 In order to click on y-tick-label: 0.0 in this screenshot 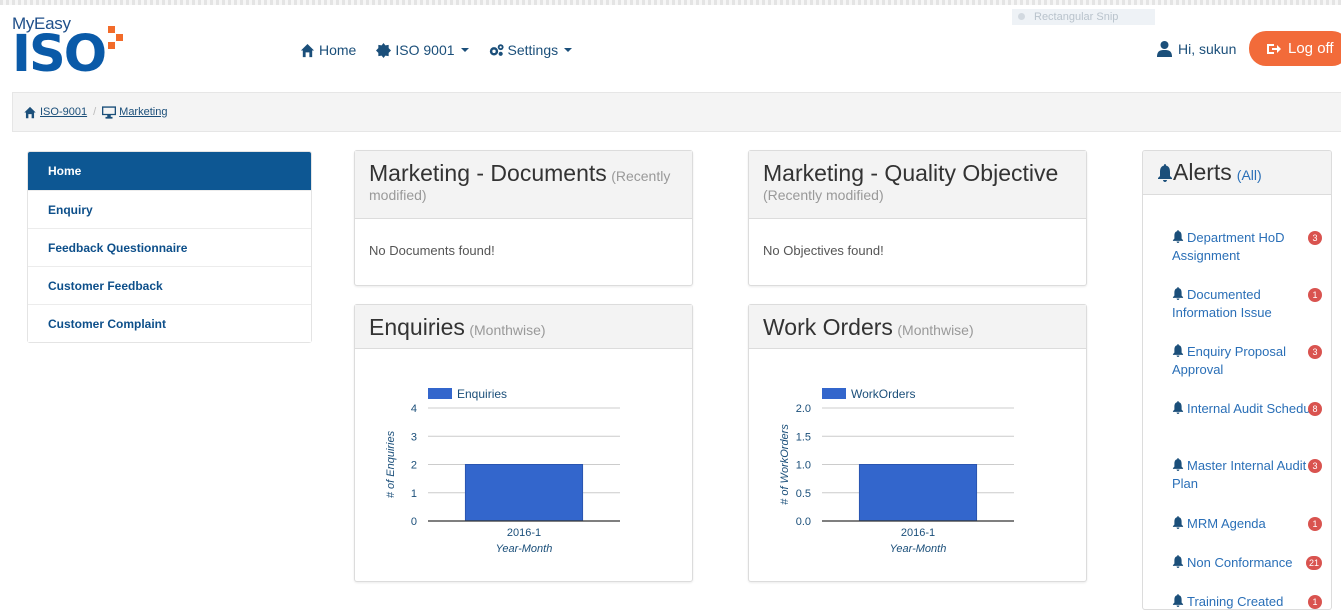, I will do `click(803, 522)`.